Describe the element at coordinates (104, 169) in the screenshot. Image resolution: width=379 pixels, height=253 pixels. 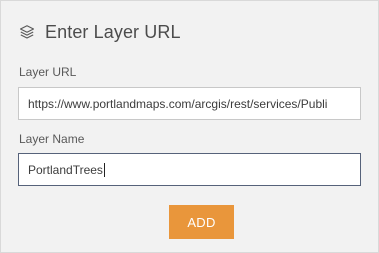
I see `text-cursor` at that location.